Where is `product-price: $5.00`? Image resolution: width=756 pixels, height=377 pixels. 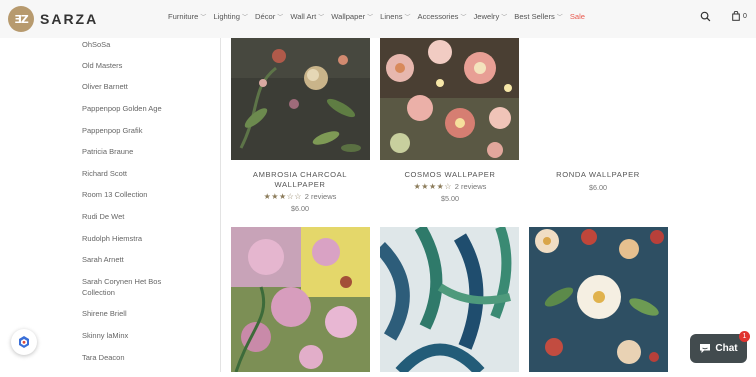
product-price: $5.00 is located at coordinates (450, 198).